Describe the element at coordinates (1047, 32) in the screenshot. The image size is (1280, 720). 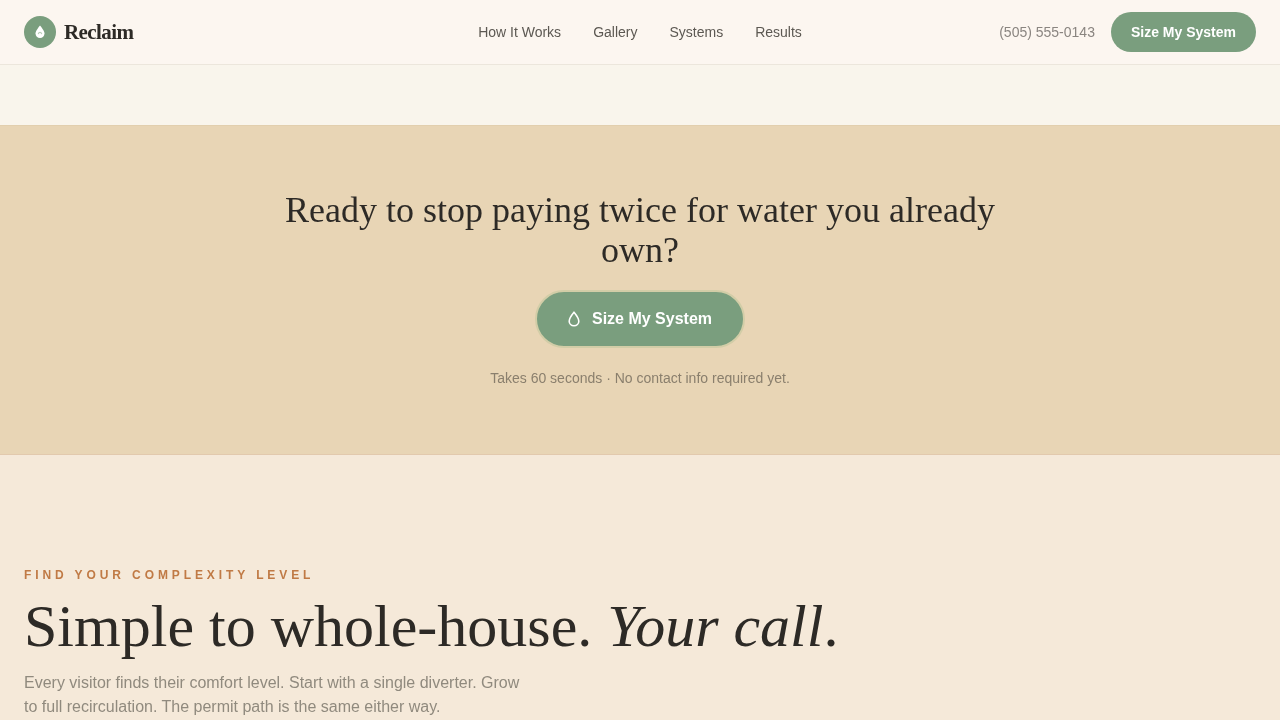
I see `phone-number: (505) 555-0143` at that location.